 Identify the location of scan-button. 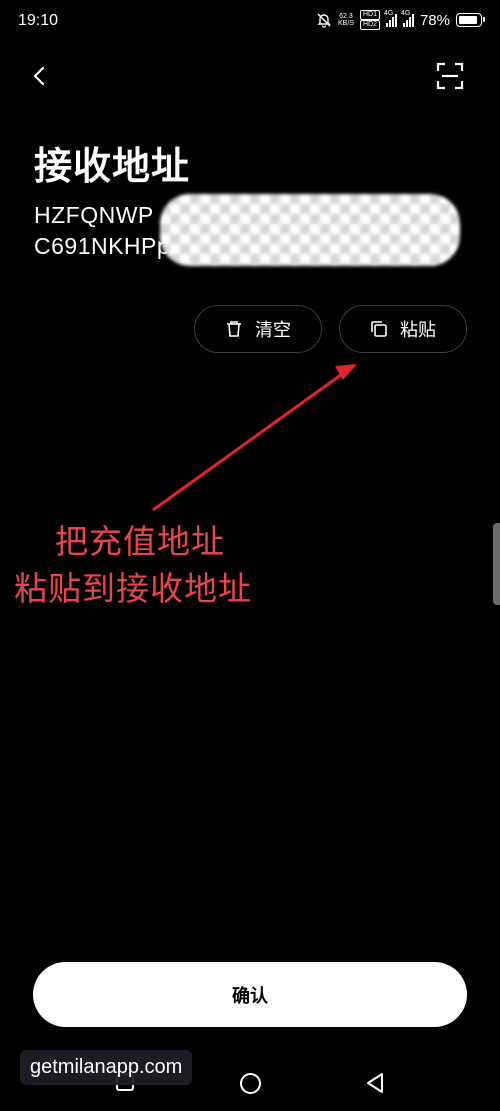
(450, 76).